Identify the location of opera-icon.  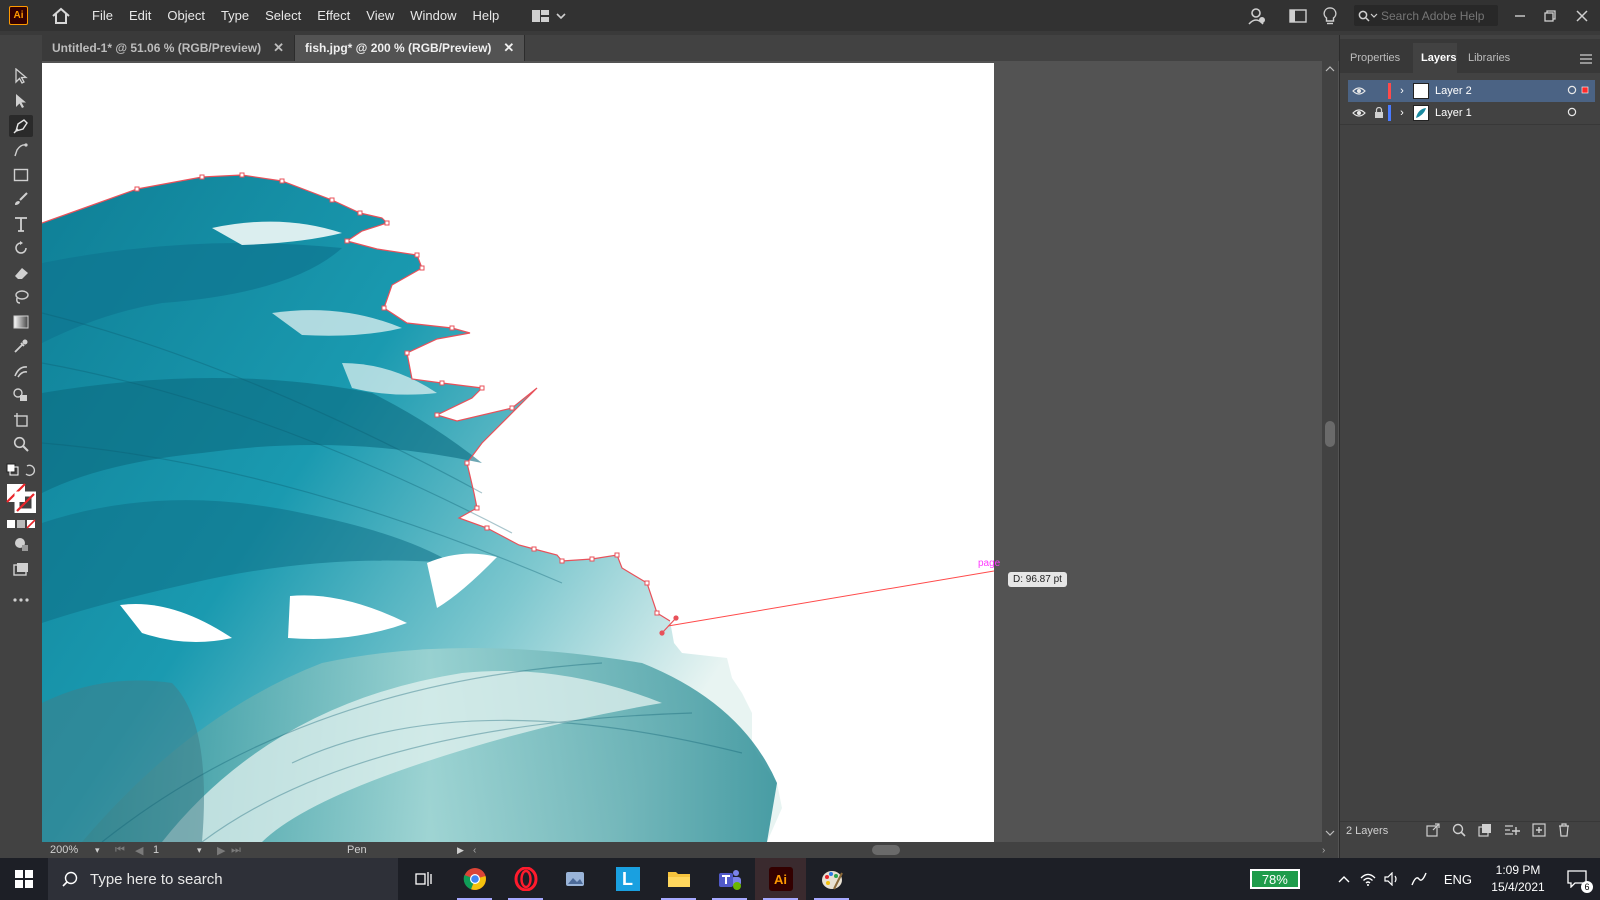
(525, 879).